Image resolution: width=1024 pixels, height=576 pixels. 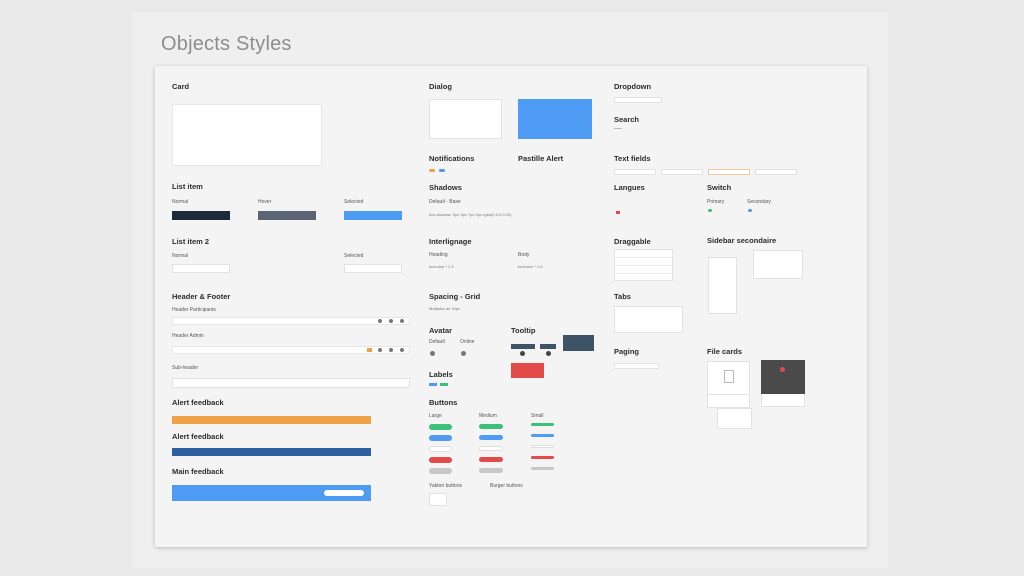 What do you see at coordinates (491, 470) in the screenshot?
I see `button-medium-gray` at bounding box center [491, 470].